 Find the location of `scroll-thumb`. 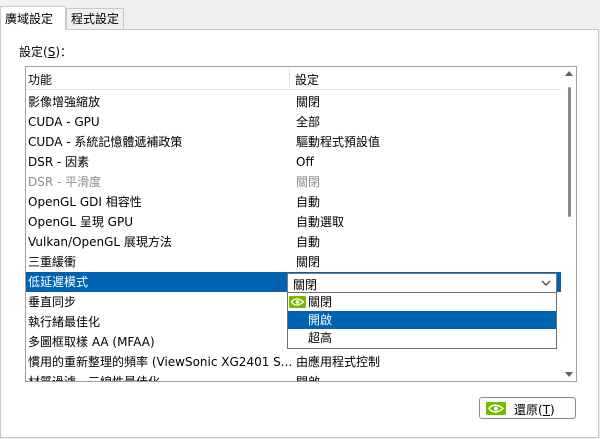

scroll-thumb is located at coordinates (569, 152).